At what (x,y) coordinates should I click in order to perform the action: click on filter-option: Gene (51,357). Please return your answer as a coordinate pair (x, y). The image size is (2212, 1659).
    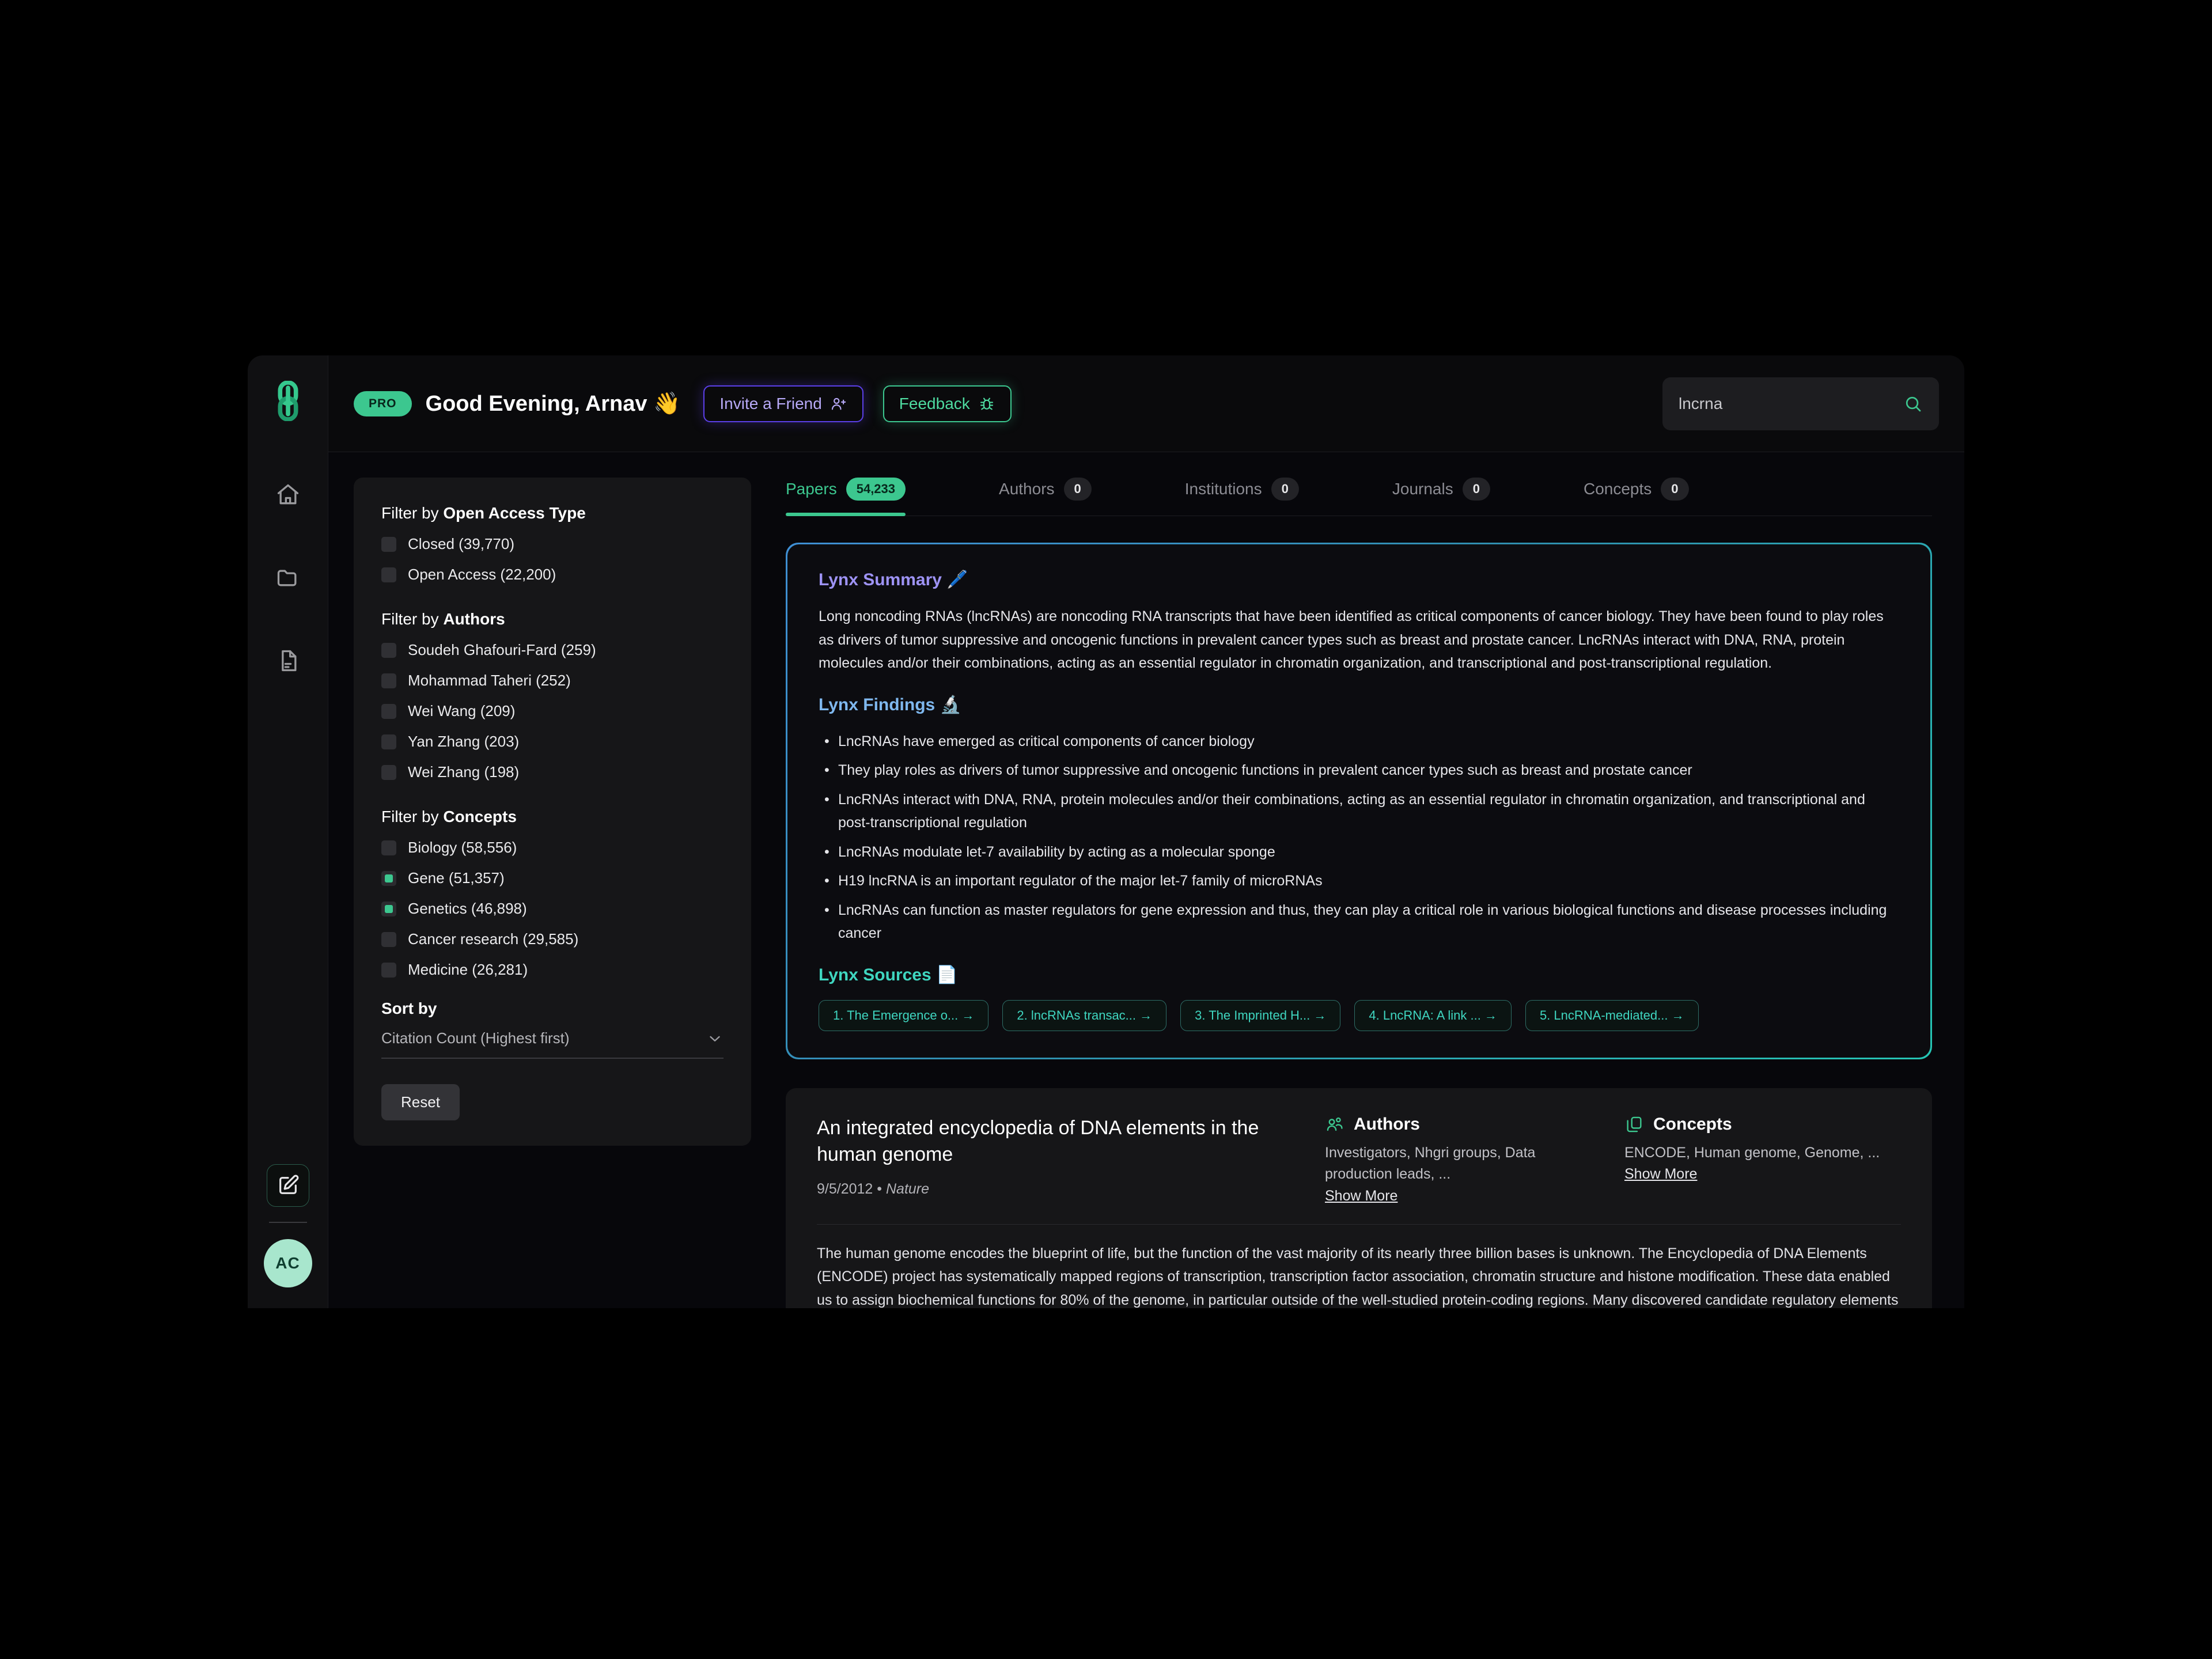
    Looking at the image, I should click on (552, 878).